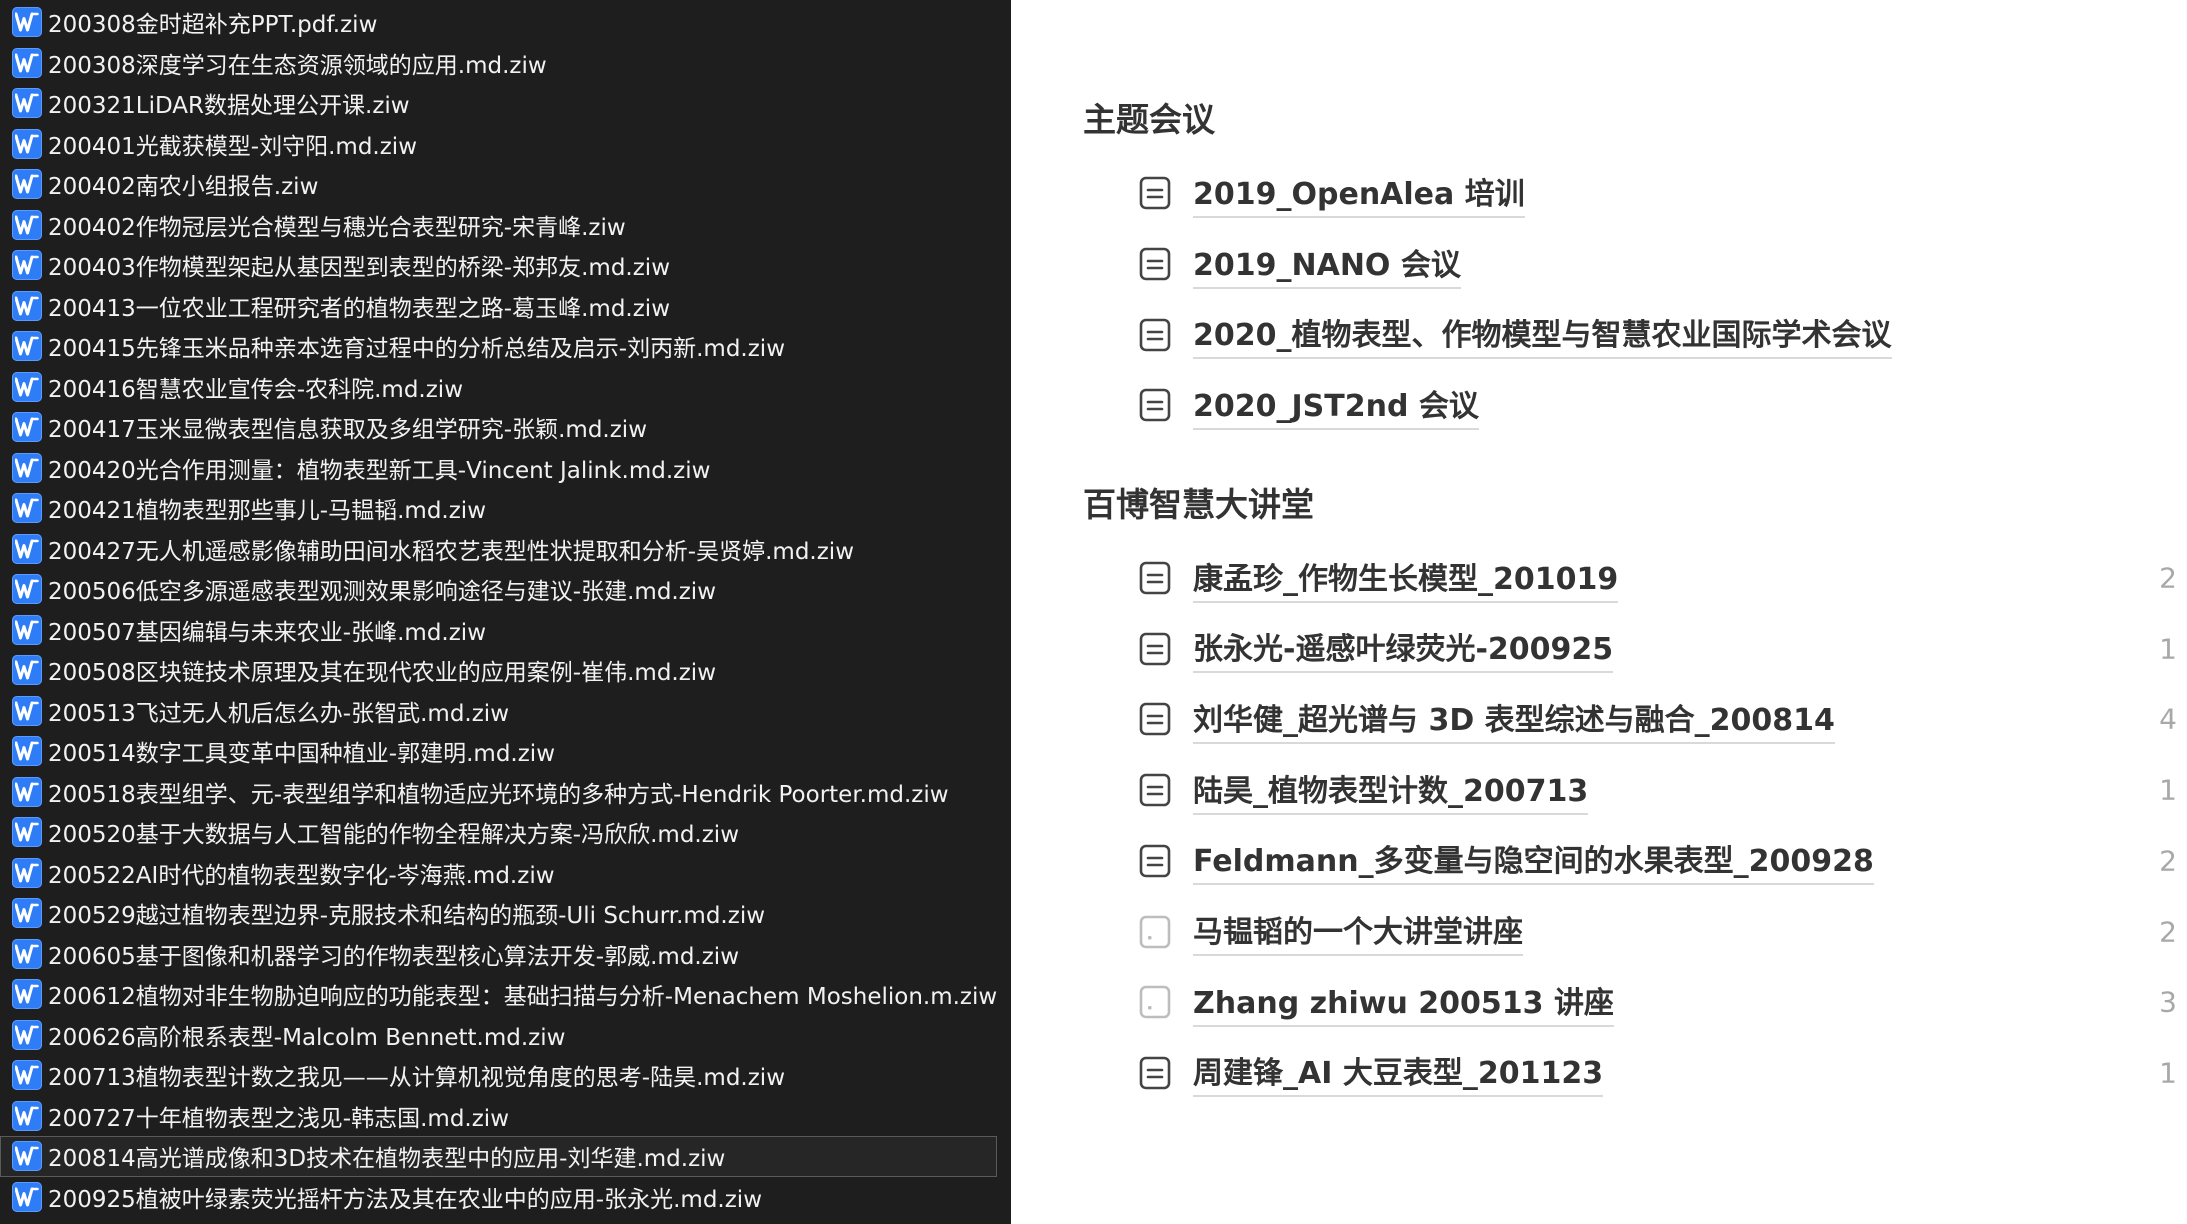 The height and width of the screenshot is (1224, 2187). I want to click on note-link: Zhang zhiwu 200513 讲座, so click(1403, 1002).